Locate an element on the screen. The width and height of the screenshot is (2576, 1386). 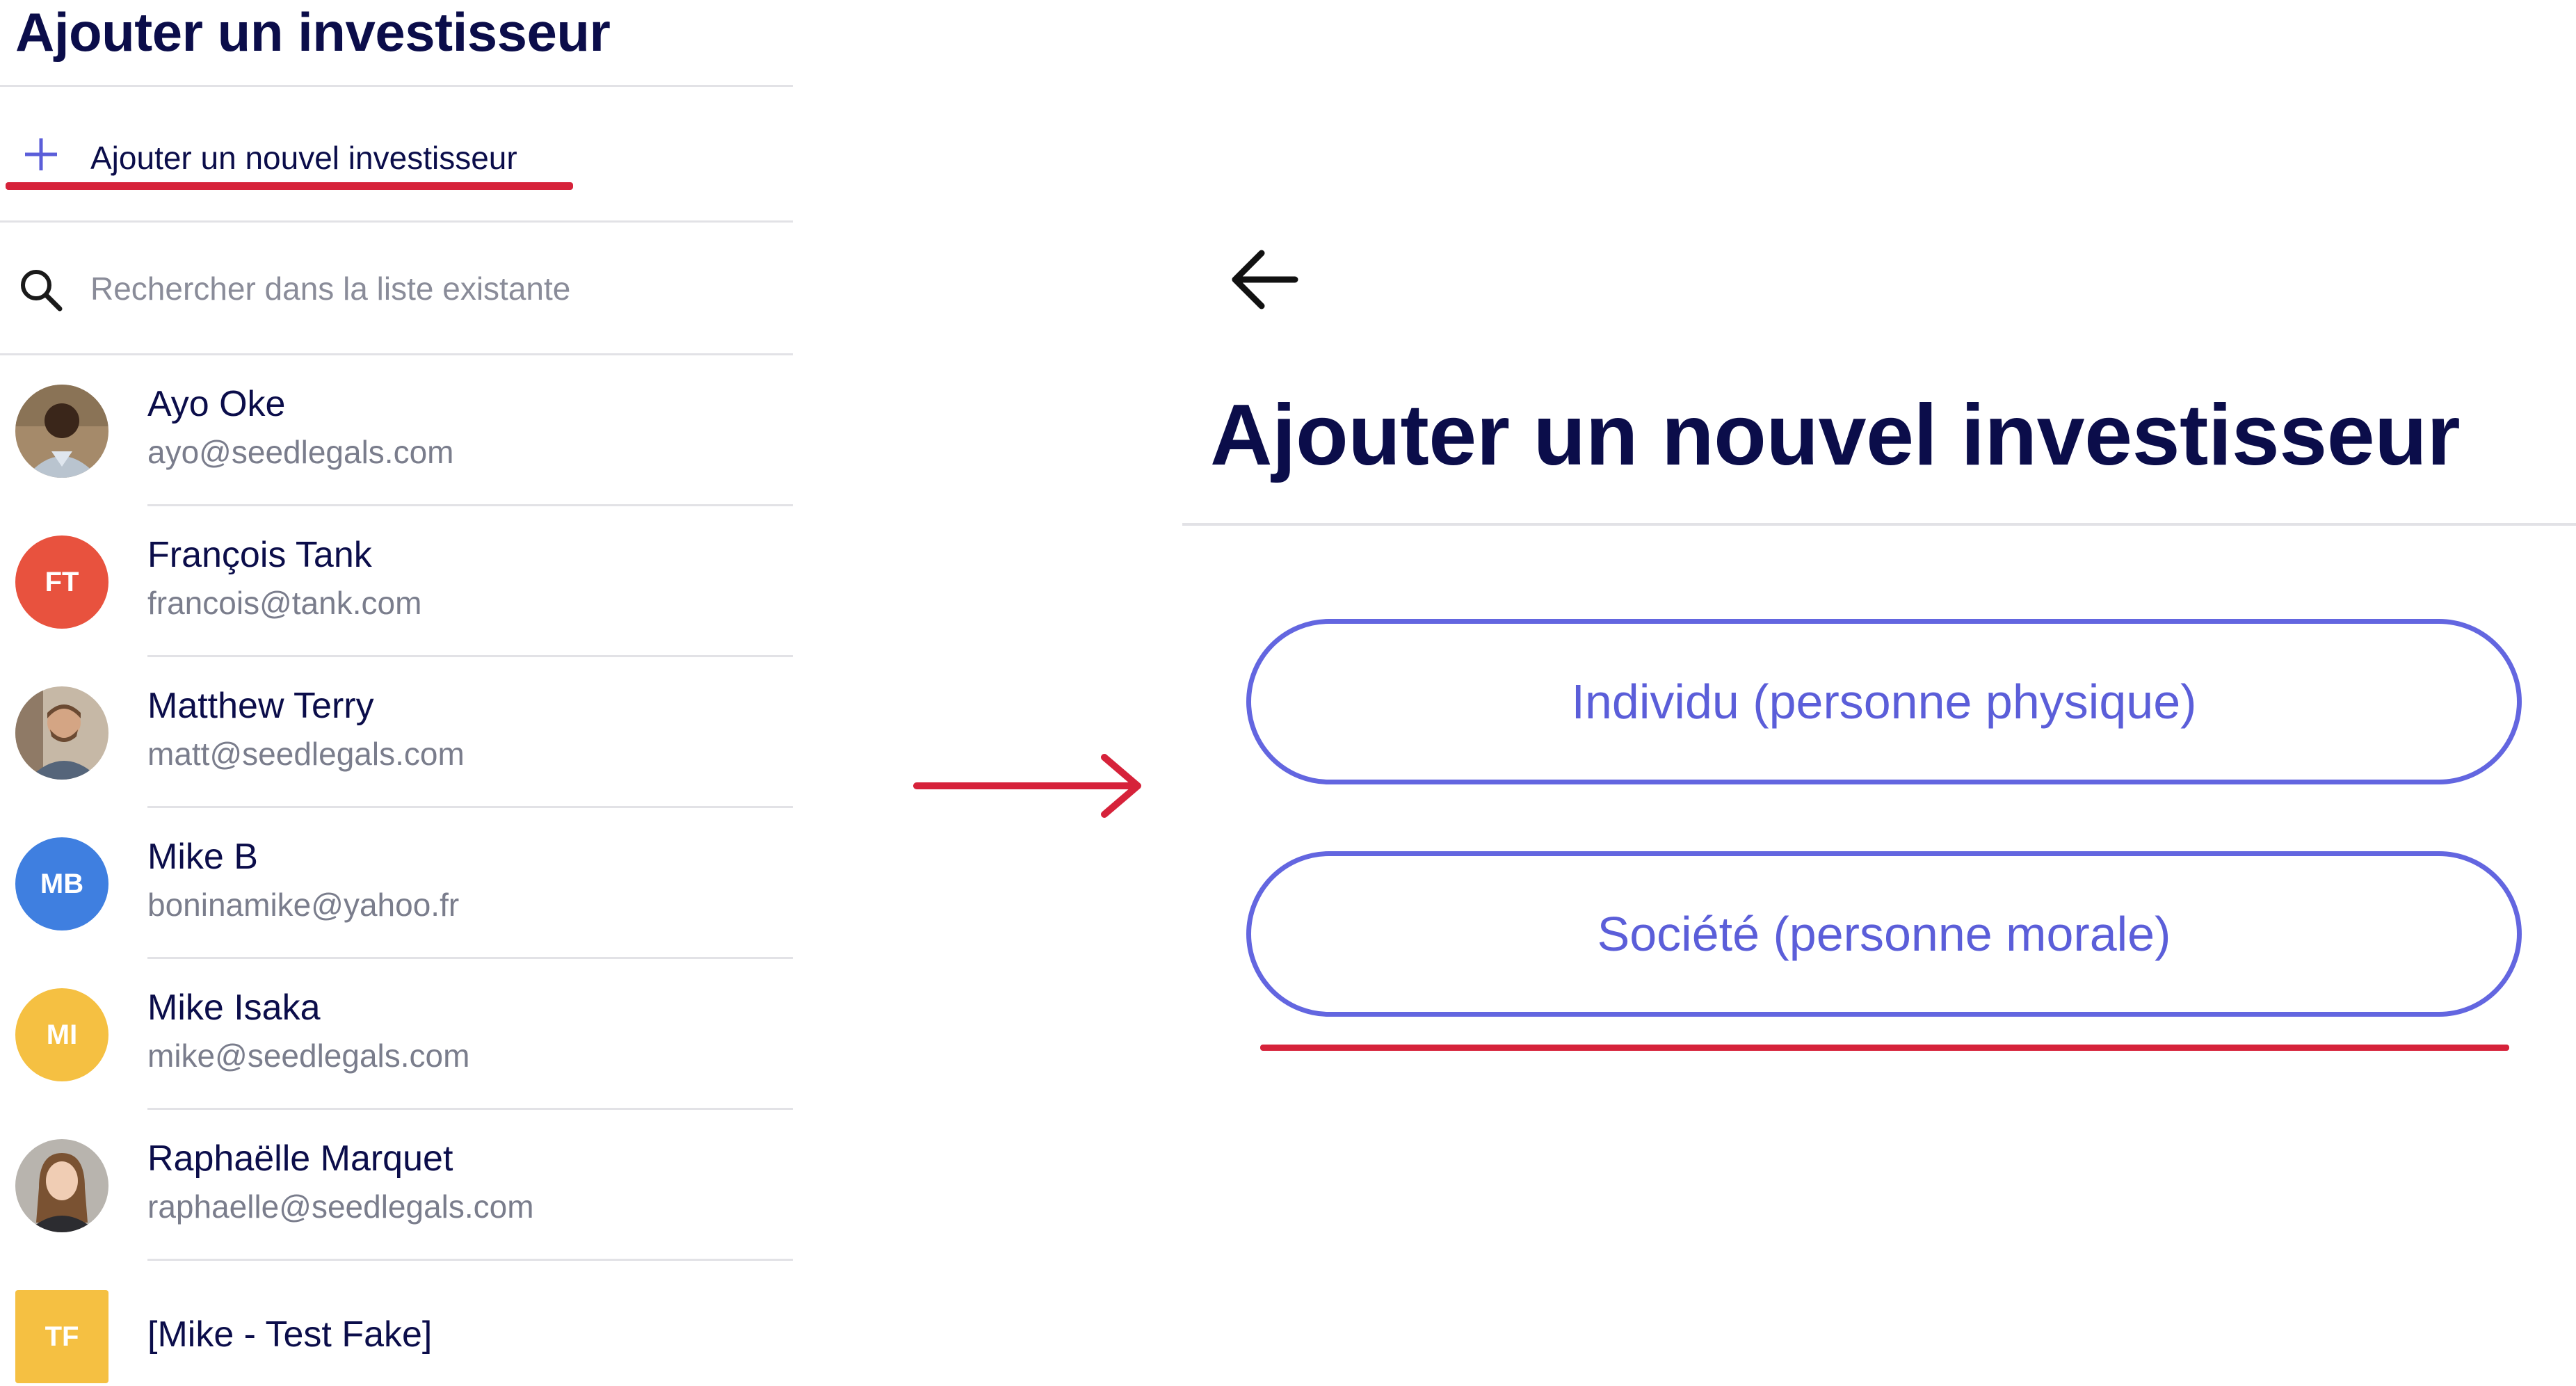
individual-option-button: Individu (personne physique) is located at coordinates (1884, 701).